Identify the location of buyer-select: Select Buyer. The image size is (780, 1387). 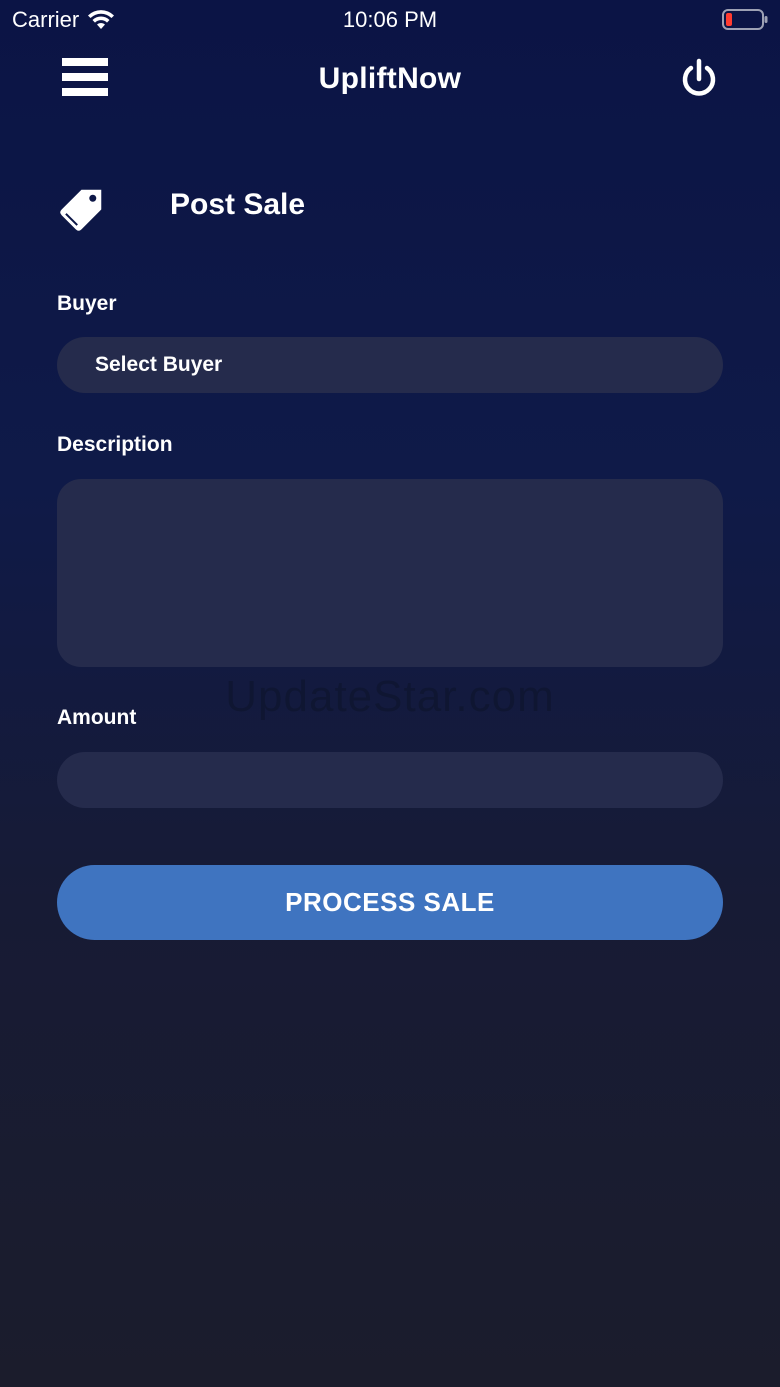
(390, 365).